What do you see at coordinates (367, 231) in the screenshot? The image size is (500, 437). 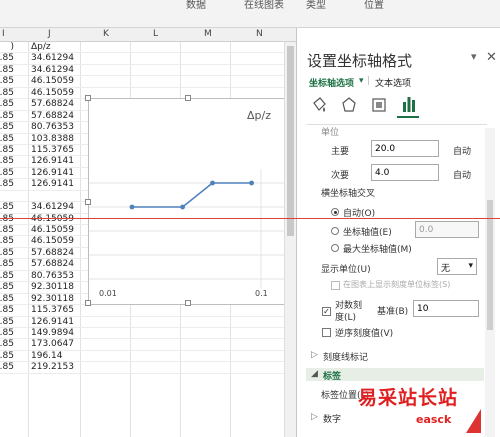 I see `radio-axis-value-label: 坐标轴值(E)` at bounding box center [367, 231].